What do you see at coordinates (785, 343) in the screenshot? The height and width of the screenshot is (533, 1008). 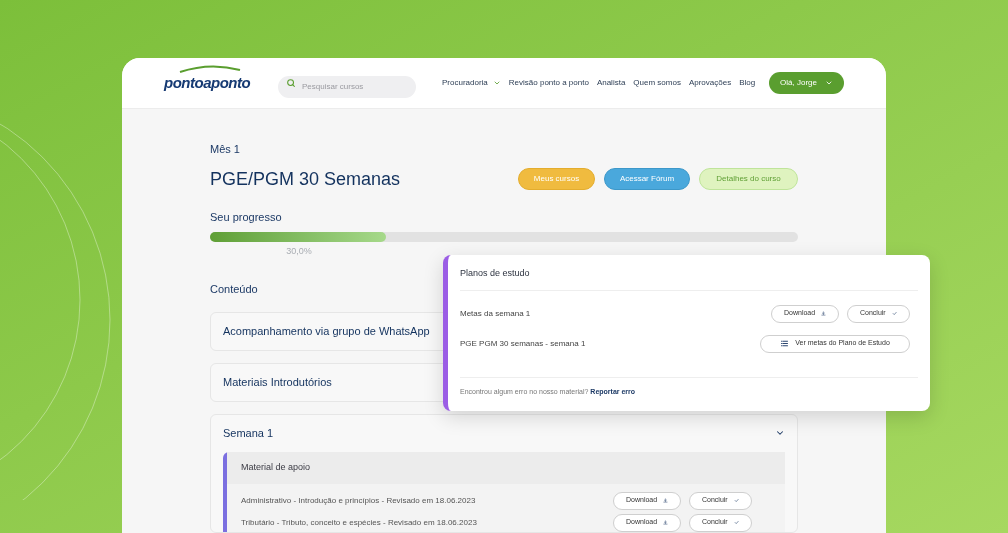 I see `list-icon` at bounding box center [785, 343].